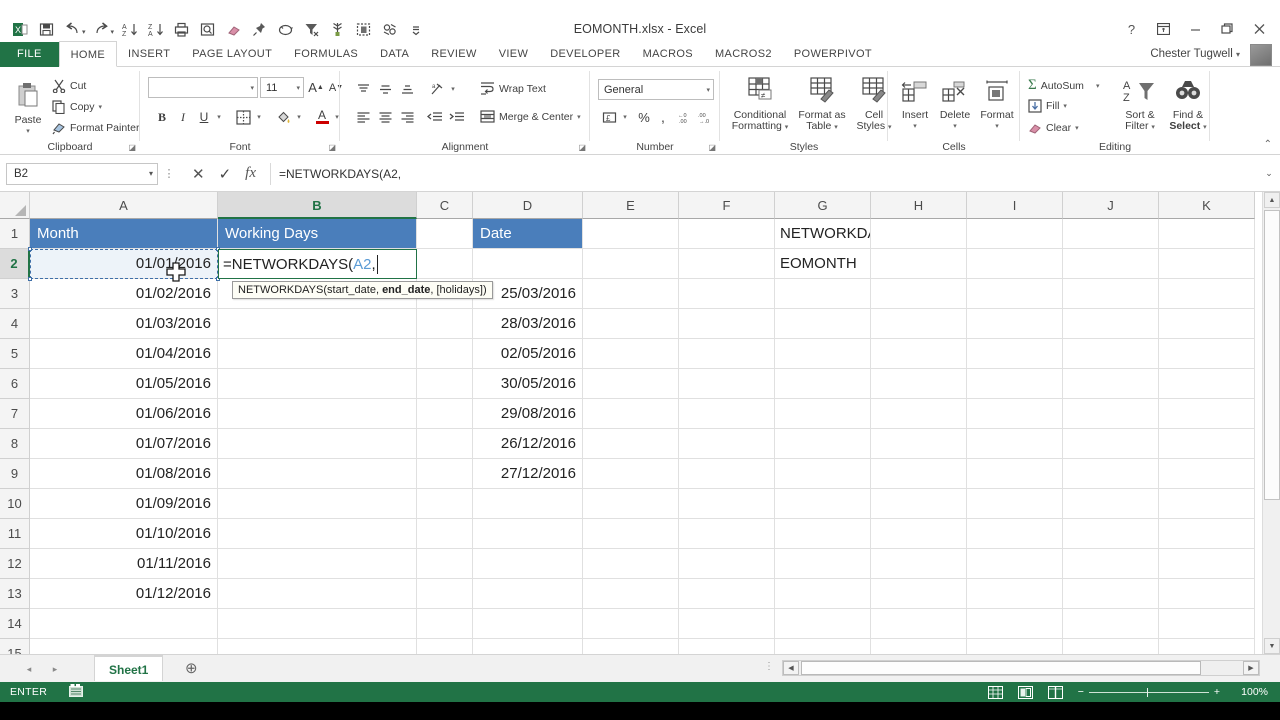 The width and height of the screenshot is (1280, 720). What do you see at coordinates (445, 264) in the screenshot?
I see `cell-C2` at bounding box center [445, 264].